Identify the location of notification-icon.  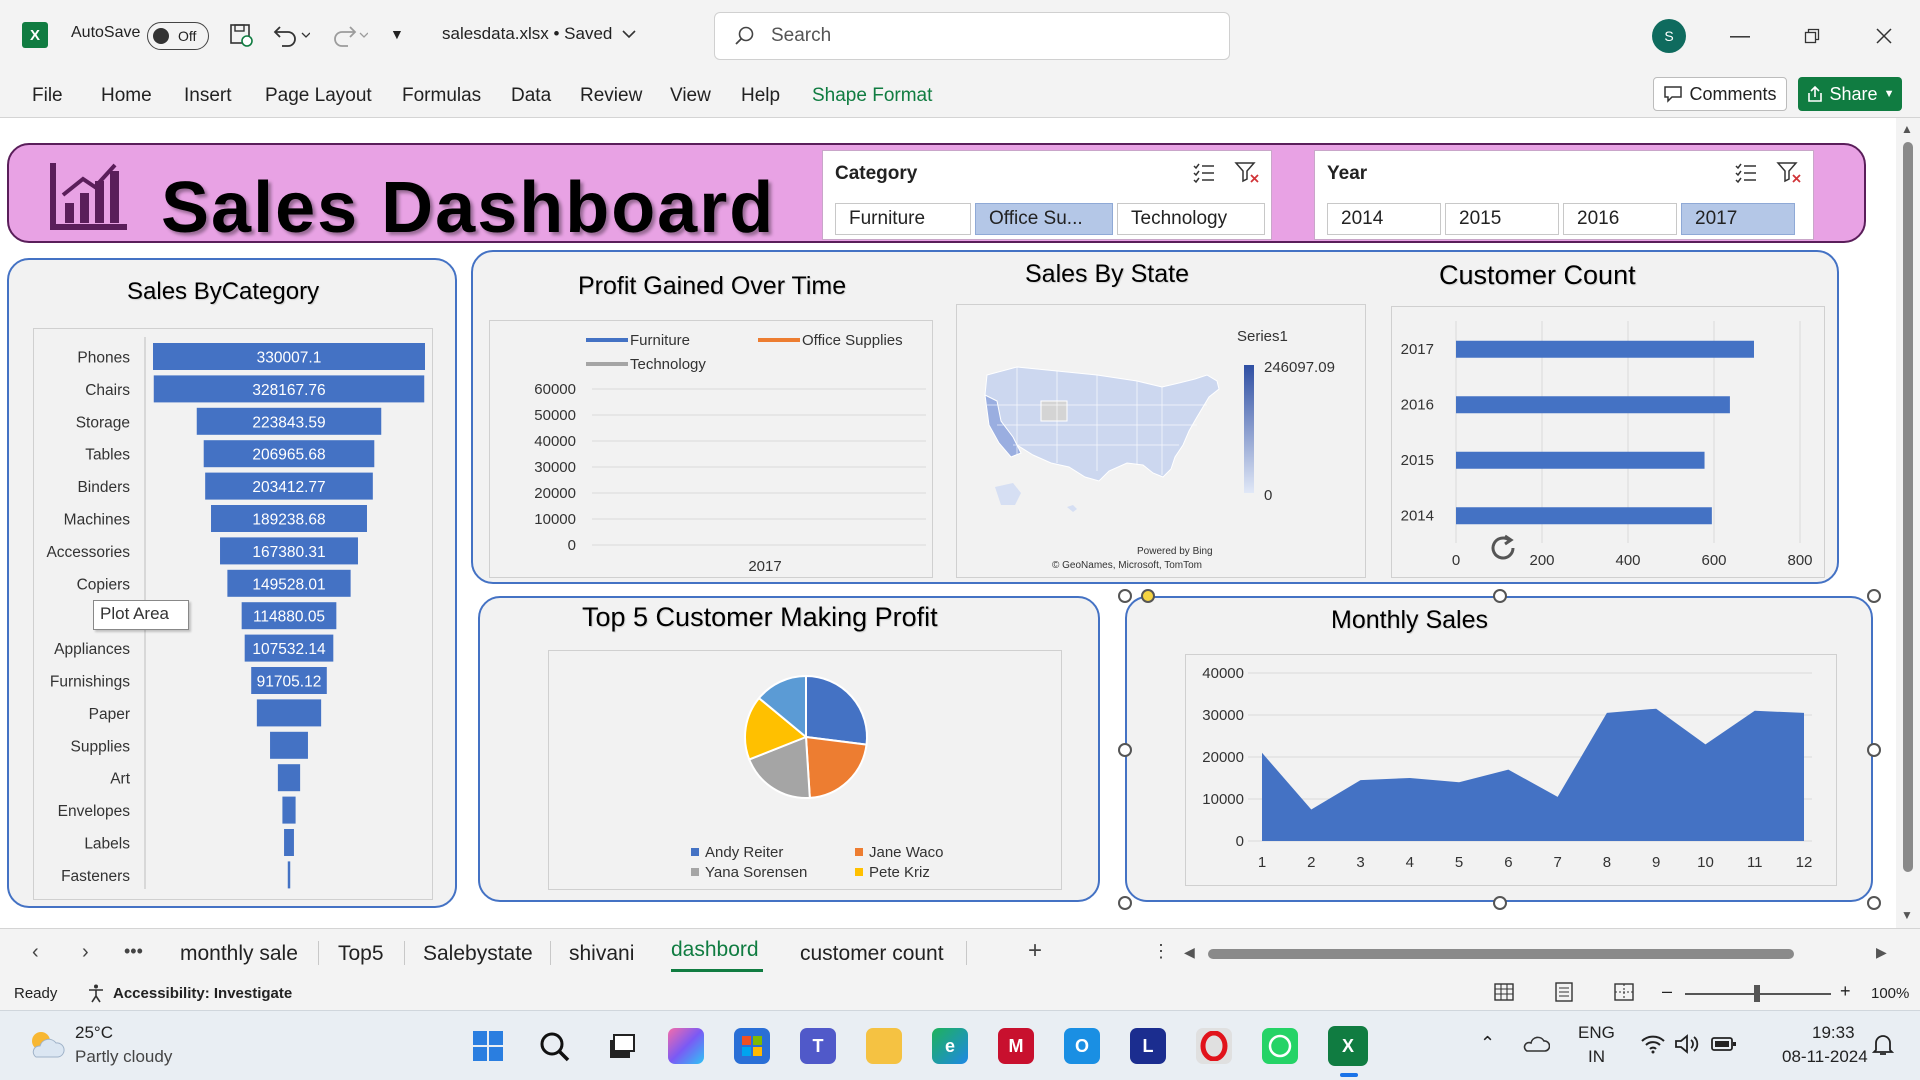
(1883, 1047).